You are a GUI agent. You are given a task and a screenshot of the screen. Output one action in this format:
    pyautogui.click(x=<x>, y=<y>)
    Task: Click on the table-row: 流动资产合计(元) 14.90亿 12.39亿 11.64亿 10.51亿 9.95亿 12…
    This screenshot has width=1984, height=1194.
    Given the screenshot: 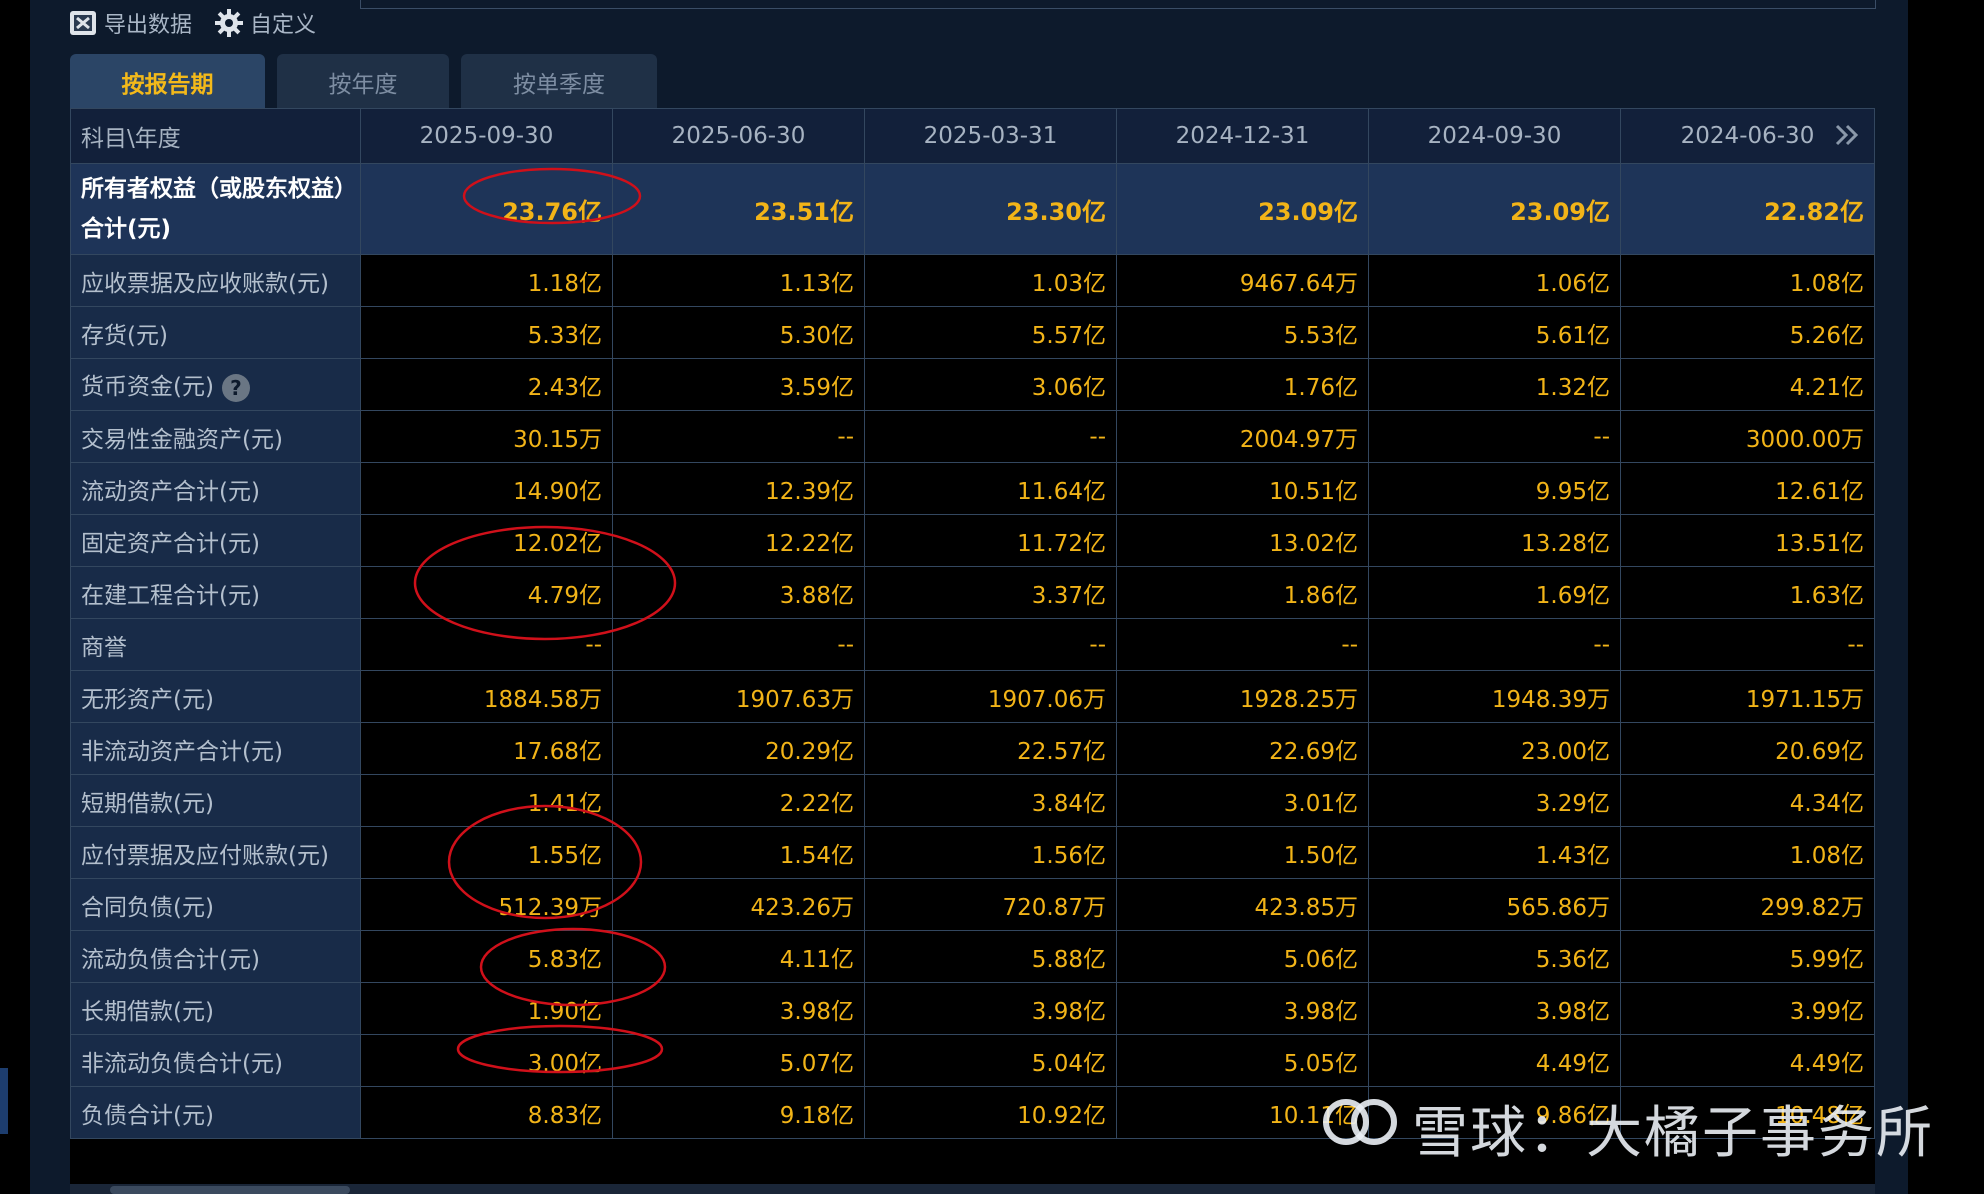 What is the action you would take?
    pyautogui.click(x=972, y=488)
    